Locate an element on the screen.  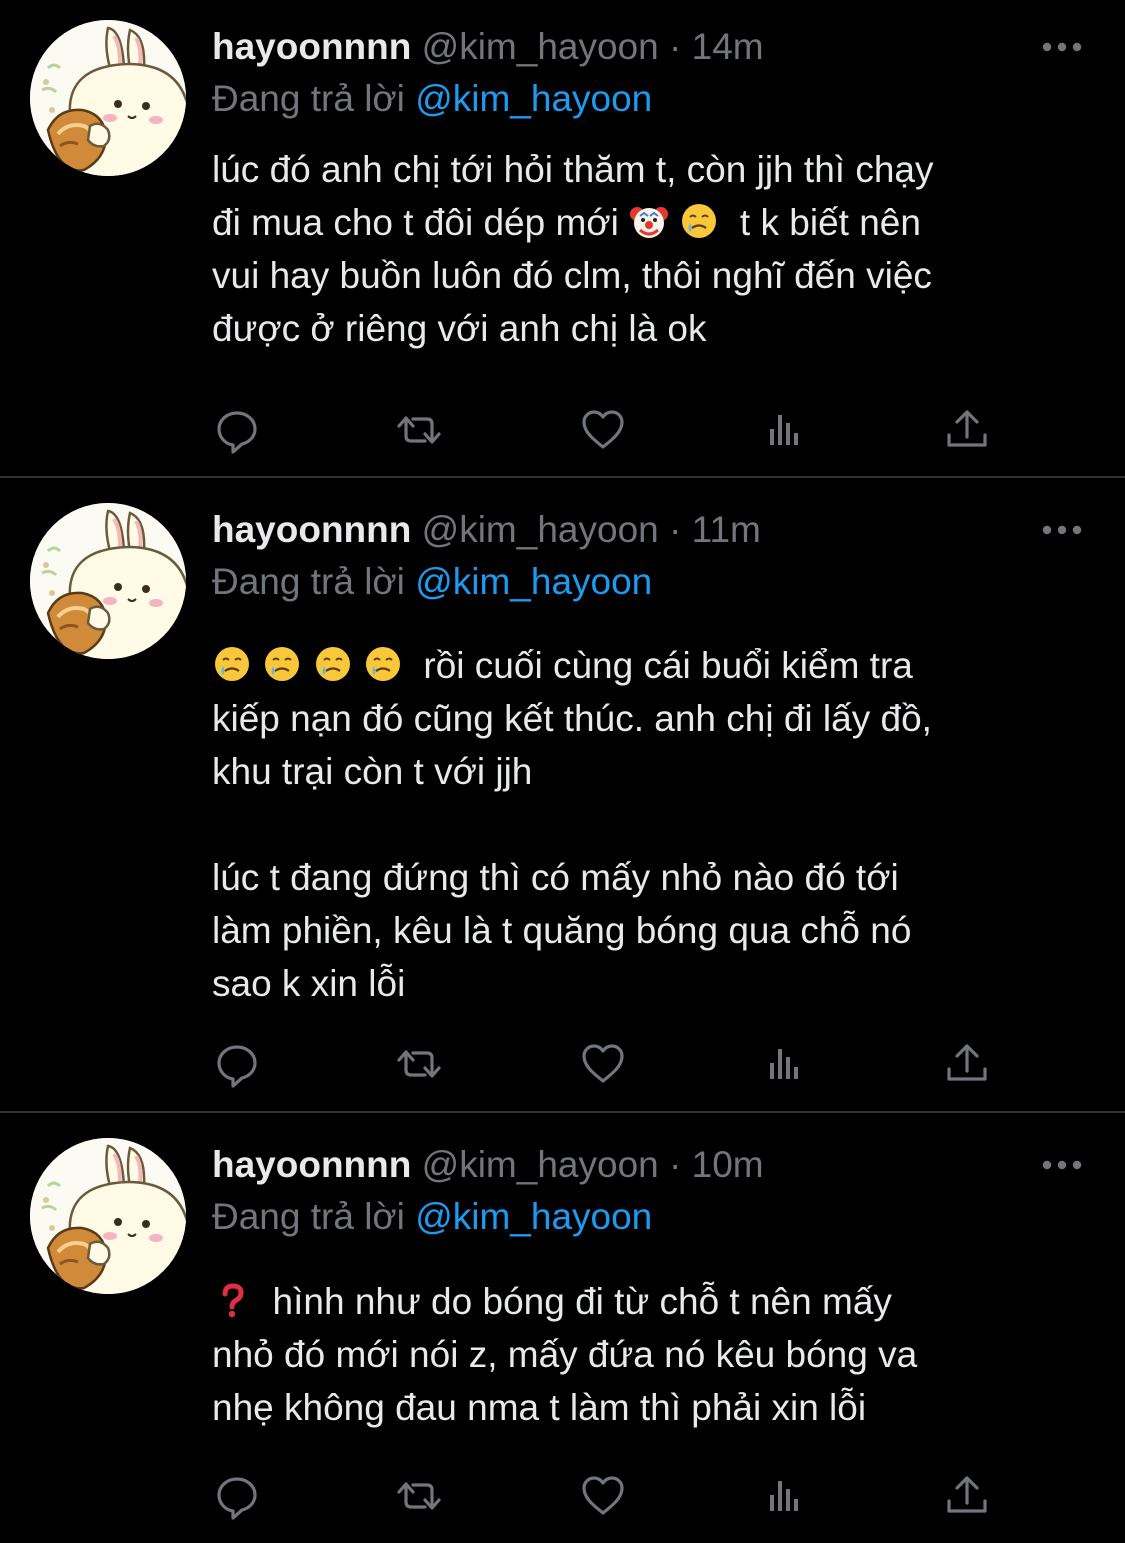
tweet-text-line: đi mua cho t đôi dép mới t k biết nên is located at coordinates (657, 222).